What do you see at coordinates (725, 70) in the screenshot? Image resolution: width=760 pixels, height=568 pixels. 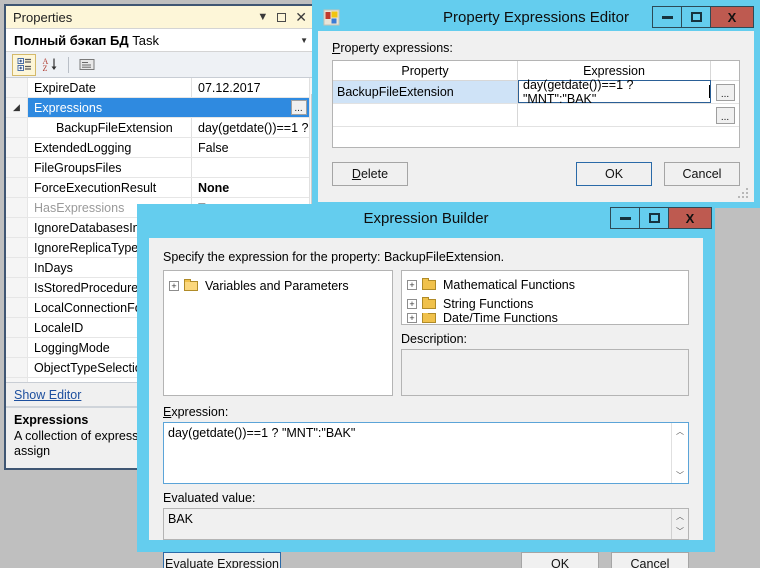 I see `column-header-actions` at bounding box center [725, 70].